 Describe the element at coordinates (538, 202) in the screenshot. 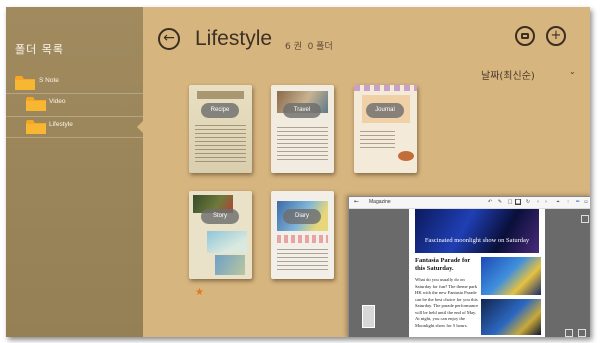

I see `arrow-left-icon: ‹` at that location.